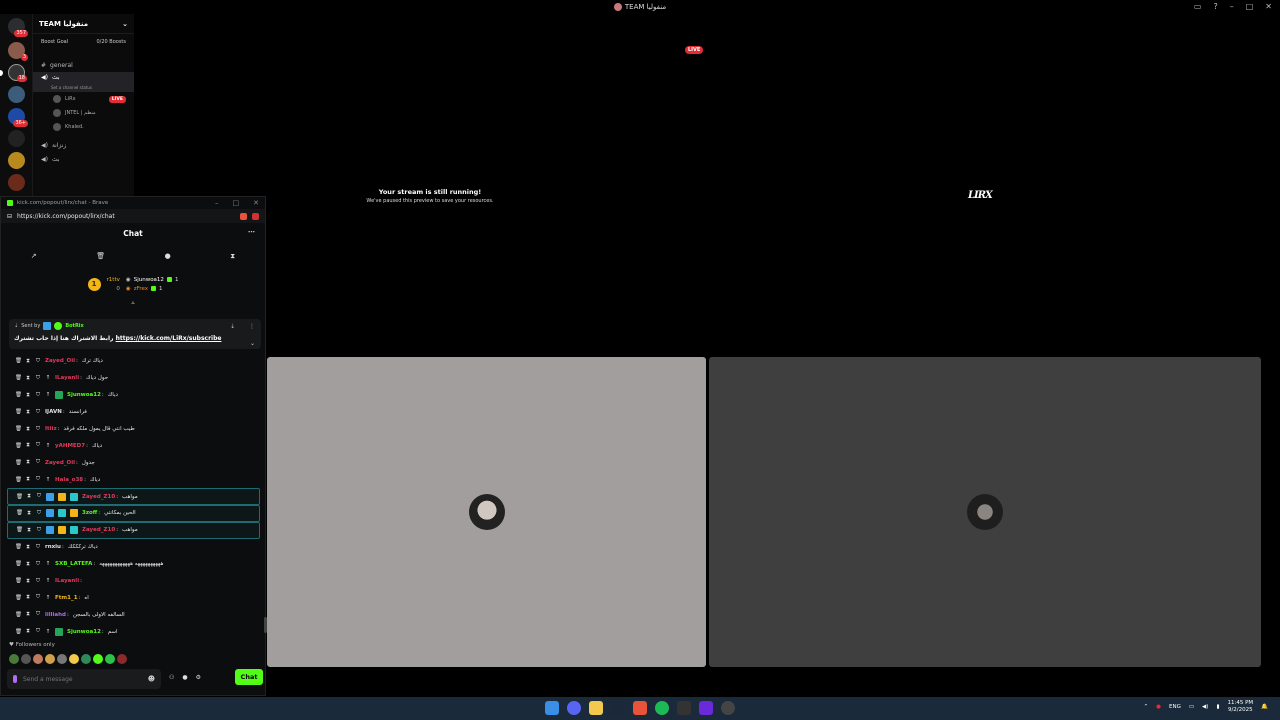 This screenshot has height=720, width=1280. Describe the element at coordinates (133, 547) in the screenshot. I see `chat-message: 🗑 ⧗ ⛉ rnxiu: دياك تركككك` at that location.